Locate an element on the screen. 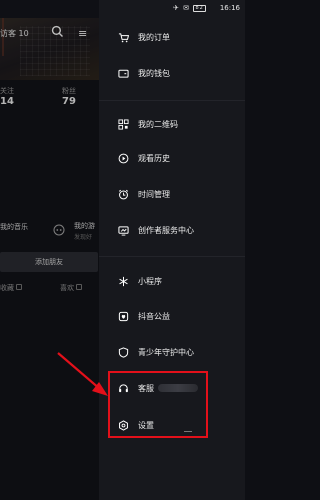  menu-label-creator-center: 创作者服务中心 is located at coordinates (166, 230).